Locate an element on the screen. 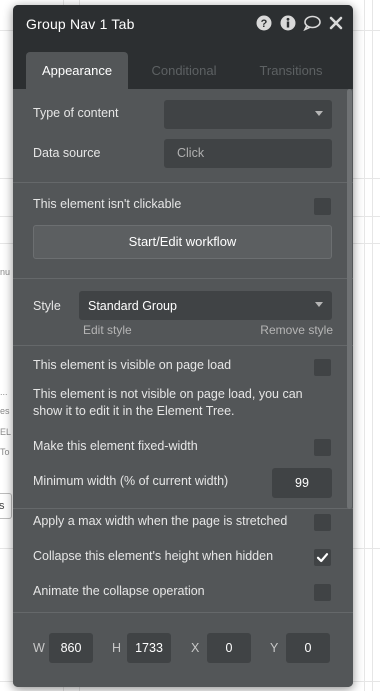 The width and height of the screenshot is (380, 691). visible-on-load-label: This element is visible on page load is located at coordinates (132, 365).